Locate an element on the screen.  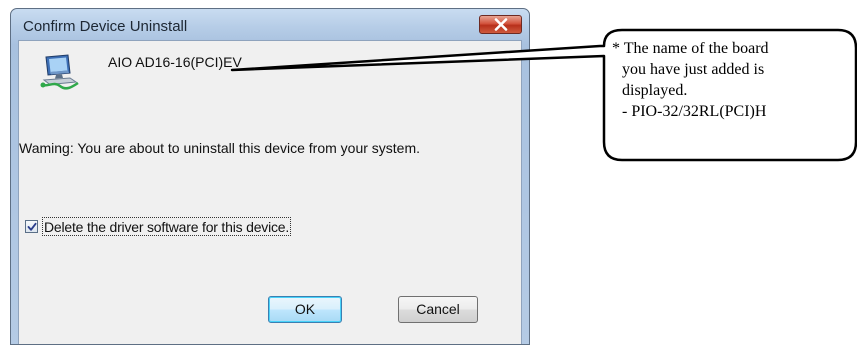
callout-line-2: you have just added is is located at coordinates (693, 69).